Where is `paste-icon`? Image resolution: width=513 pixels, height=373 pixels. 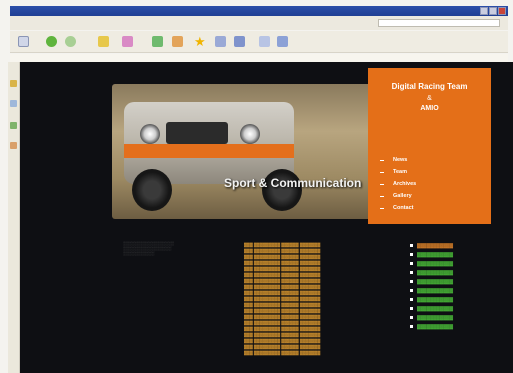 paste-icon is located at coordinates (177, 41).